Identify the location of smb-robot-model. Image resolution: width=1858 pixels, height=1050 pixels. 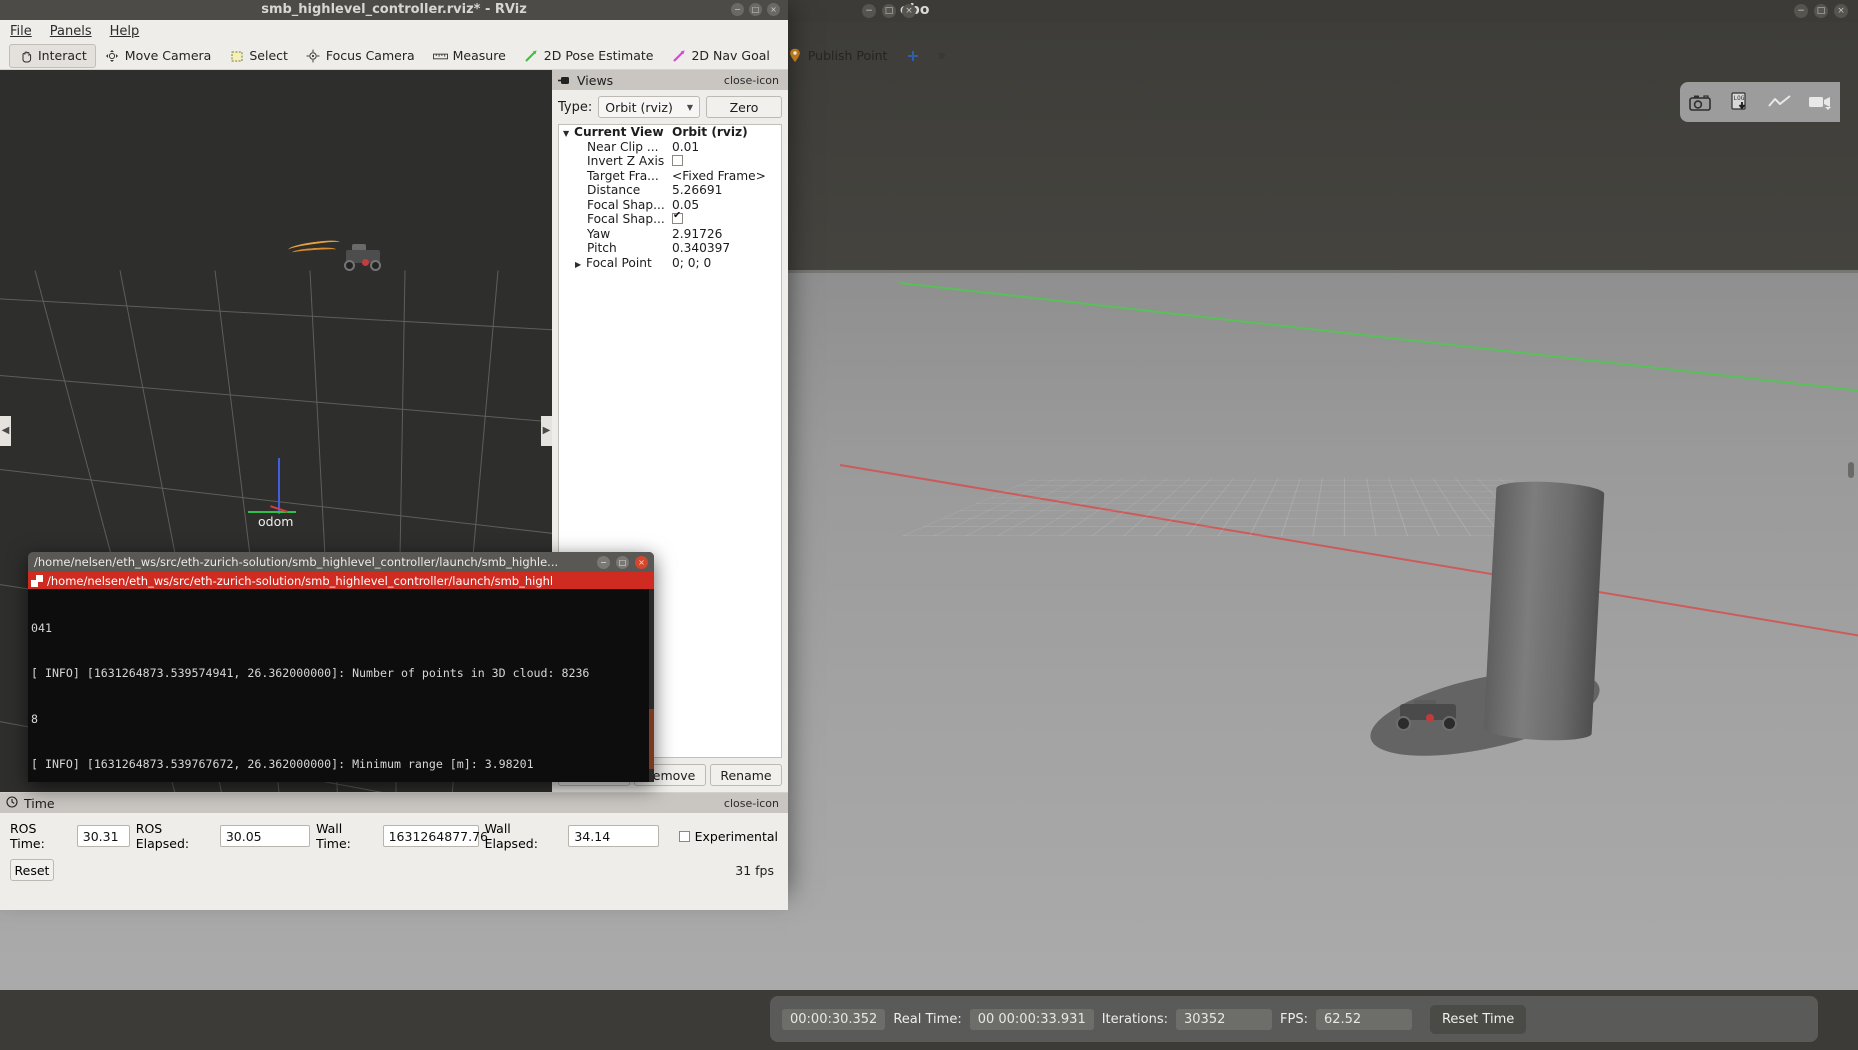
(1428, 717).